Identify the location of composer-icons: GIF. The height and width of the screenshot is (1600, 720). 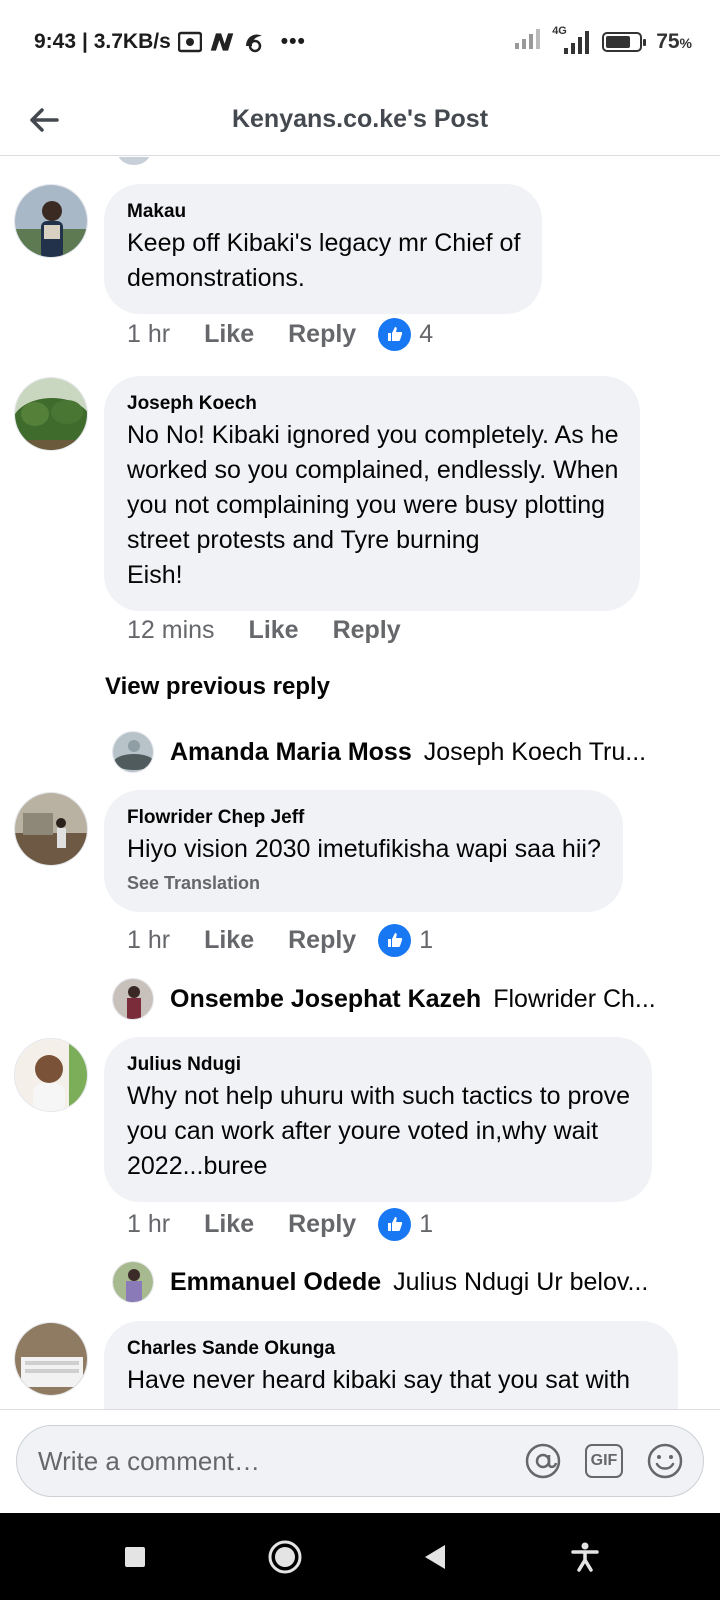
(604, 1461).